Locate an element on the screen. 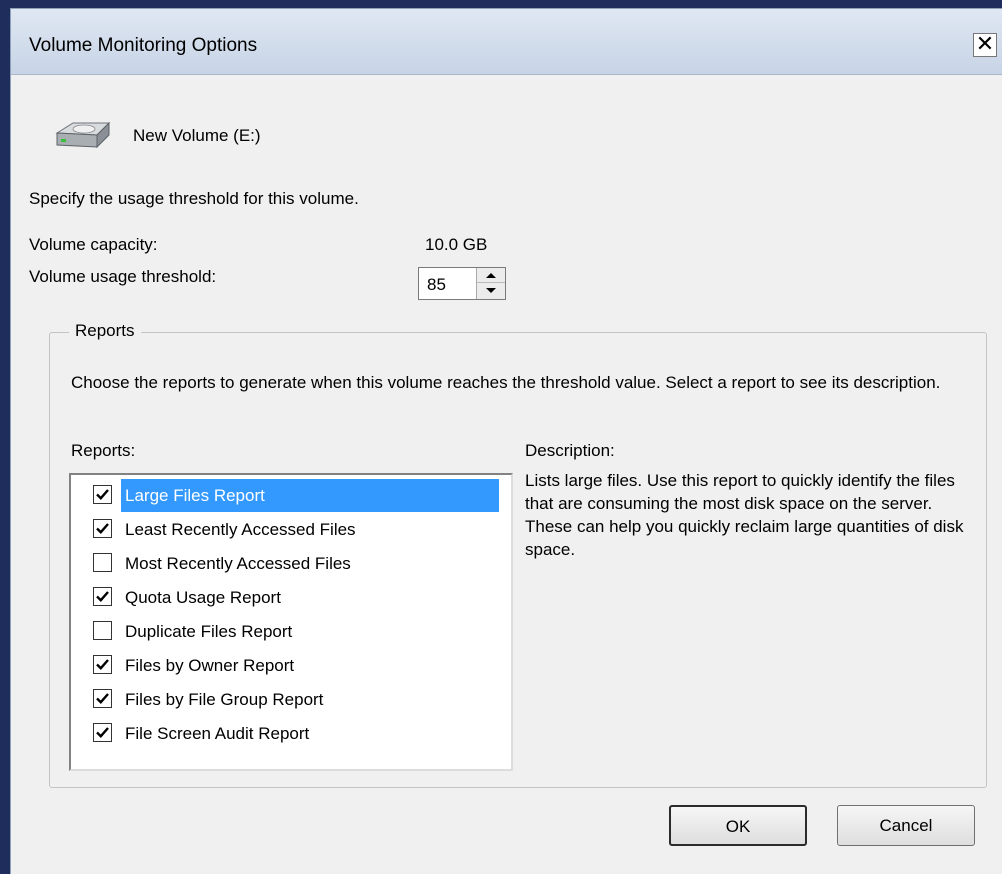  title-bar: Volume Monitoring Options ✕ is located at coordinates (506, 42).